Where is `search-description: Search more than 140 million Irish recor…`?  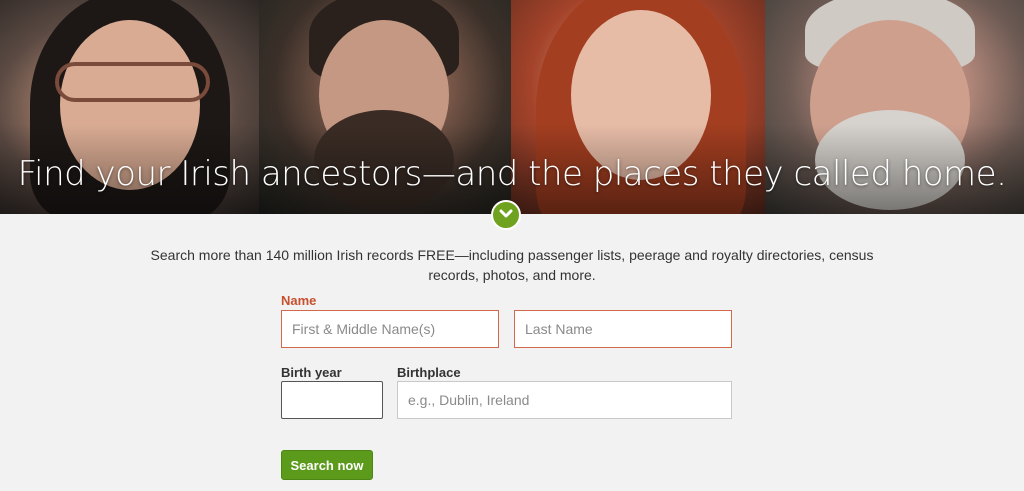 search-description: Search more than 140 million Irish recor… is located at coordinates (512, 265).